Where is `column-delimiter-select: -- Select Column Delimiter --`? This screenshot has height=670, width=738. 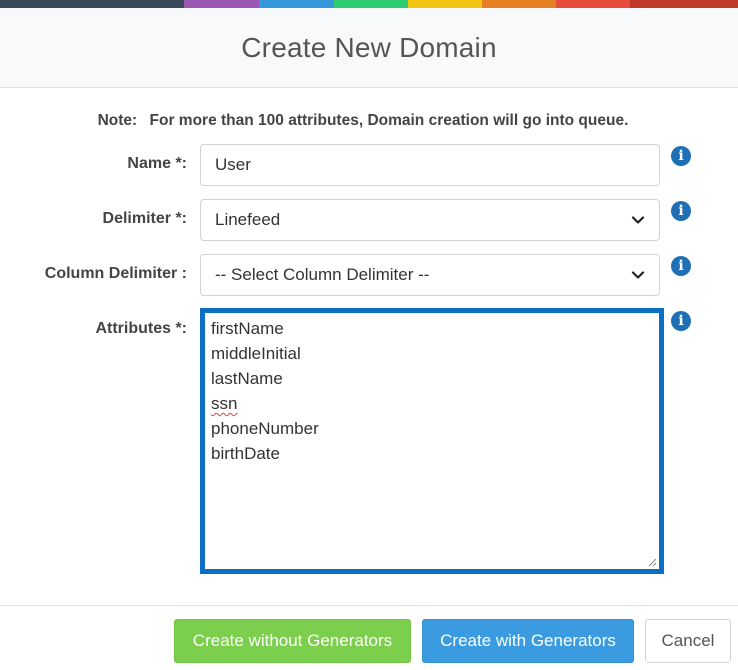
column-delimiter-select: -- Select Column Delimiter -- is located at coordinates (430, 275).